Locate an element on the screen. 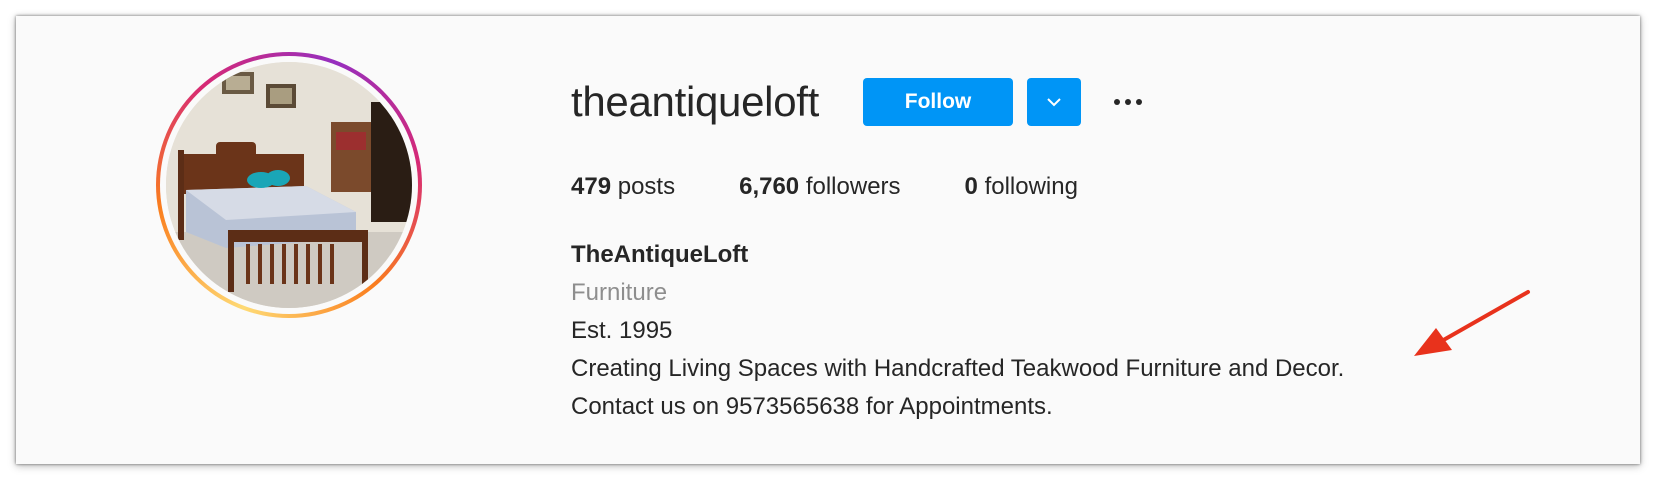  following-stat: 0 following is located at coordinates (1021, 187).